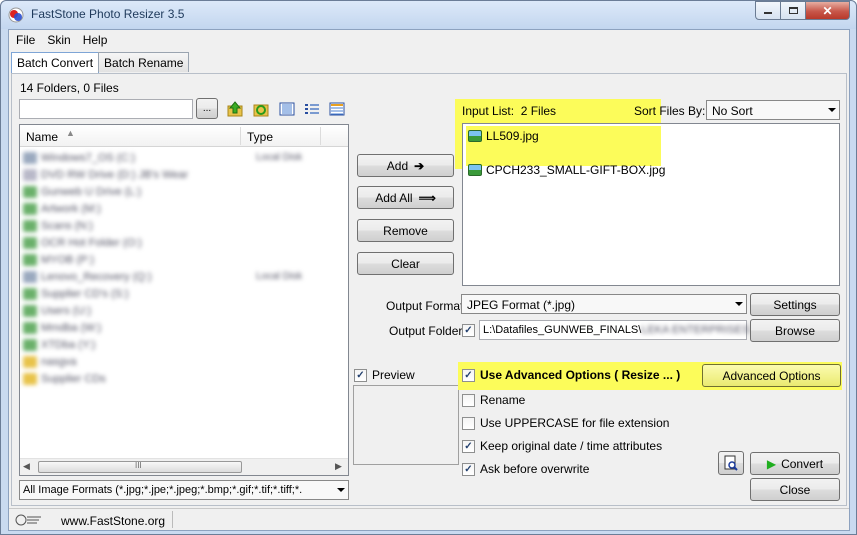  I want to click on sort-files-select: No Sort, so click(773, 110).